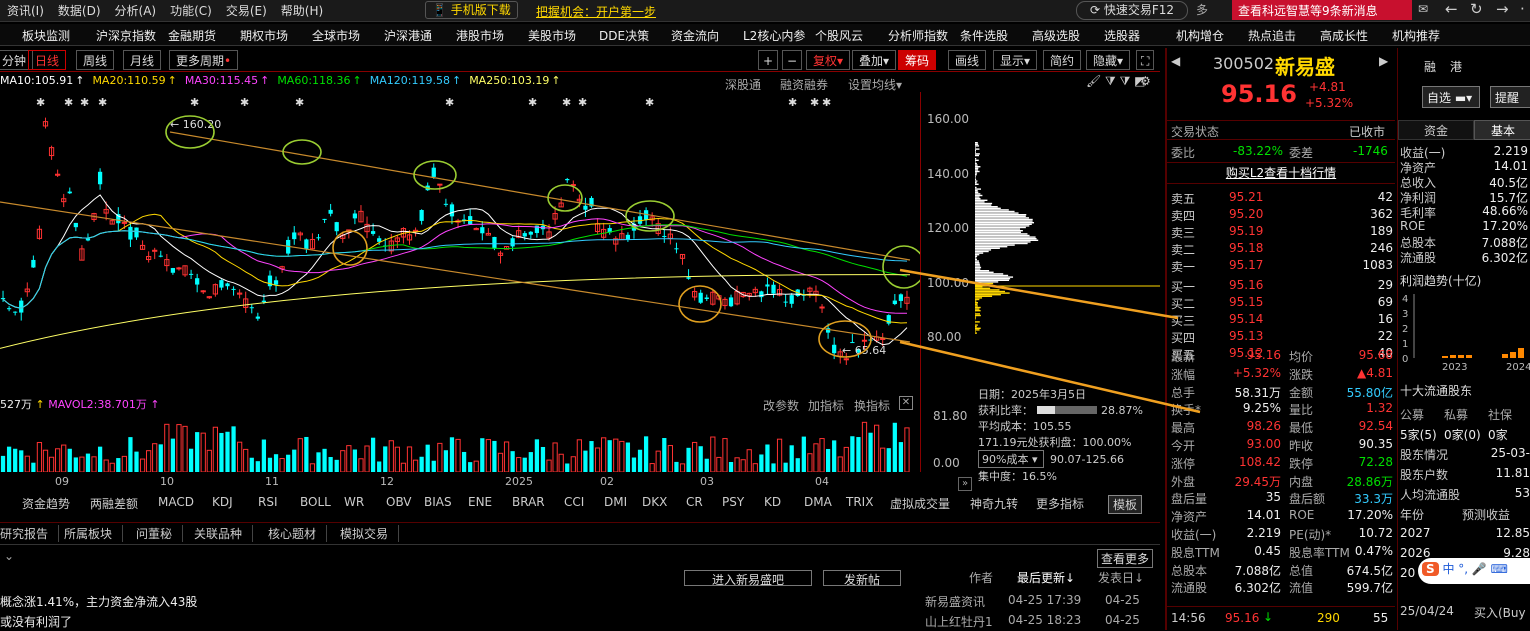  Describe the element at coordinates (874, 60) in the screenshot. I see `overlay-button: 叠加▾` at that location.